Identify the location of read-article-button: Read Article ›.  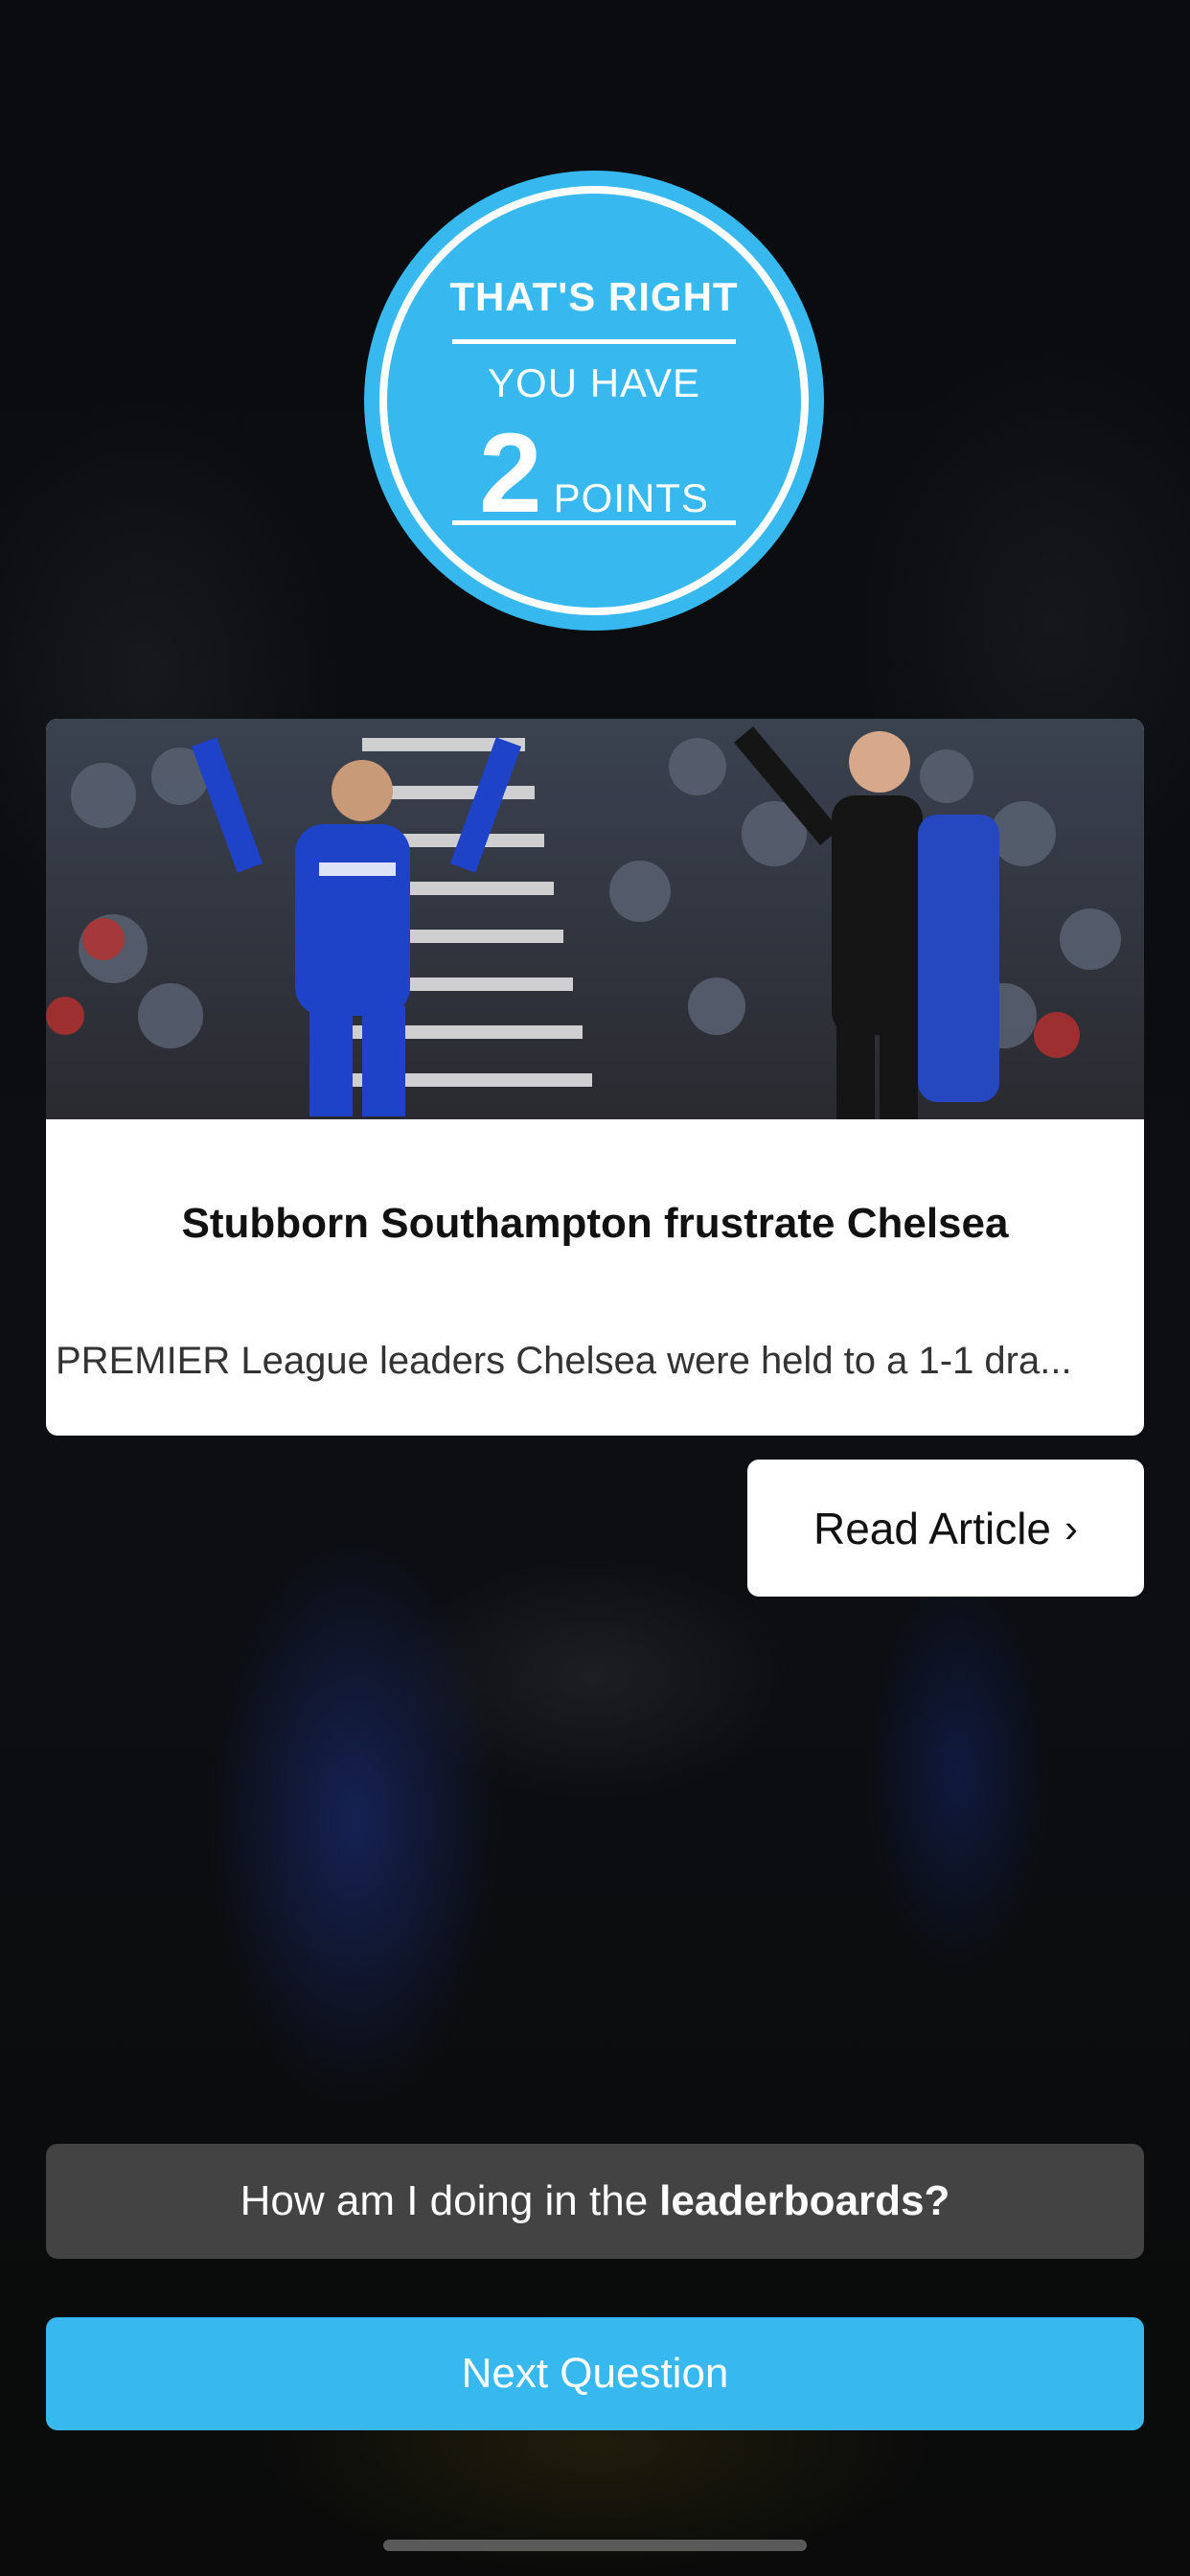
(946, 1529).